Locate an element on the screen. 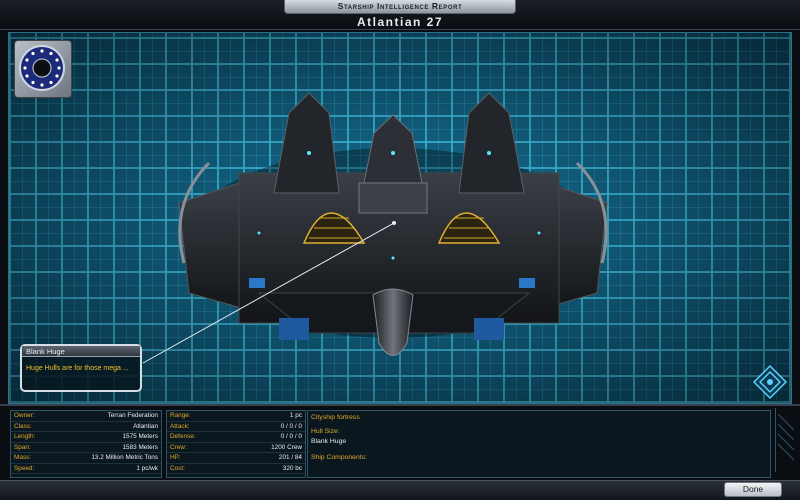 The width and height of the screenshot is (800, 500). stat-label: Length: is located at coordinates (25, 436).